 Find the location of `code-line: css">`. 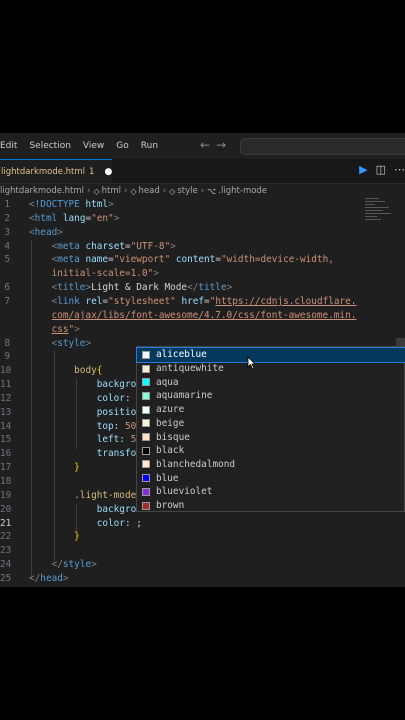

code-line: css"> is located at coordinates (202, 330).